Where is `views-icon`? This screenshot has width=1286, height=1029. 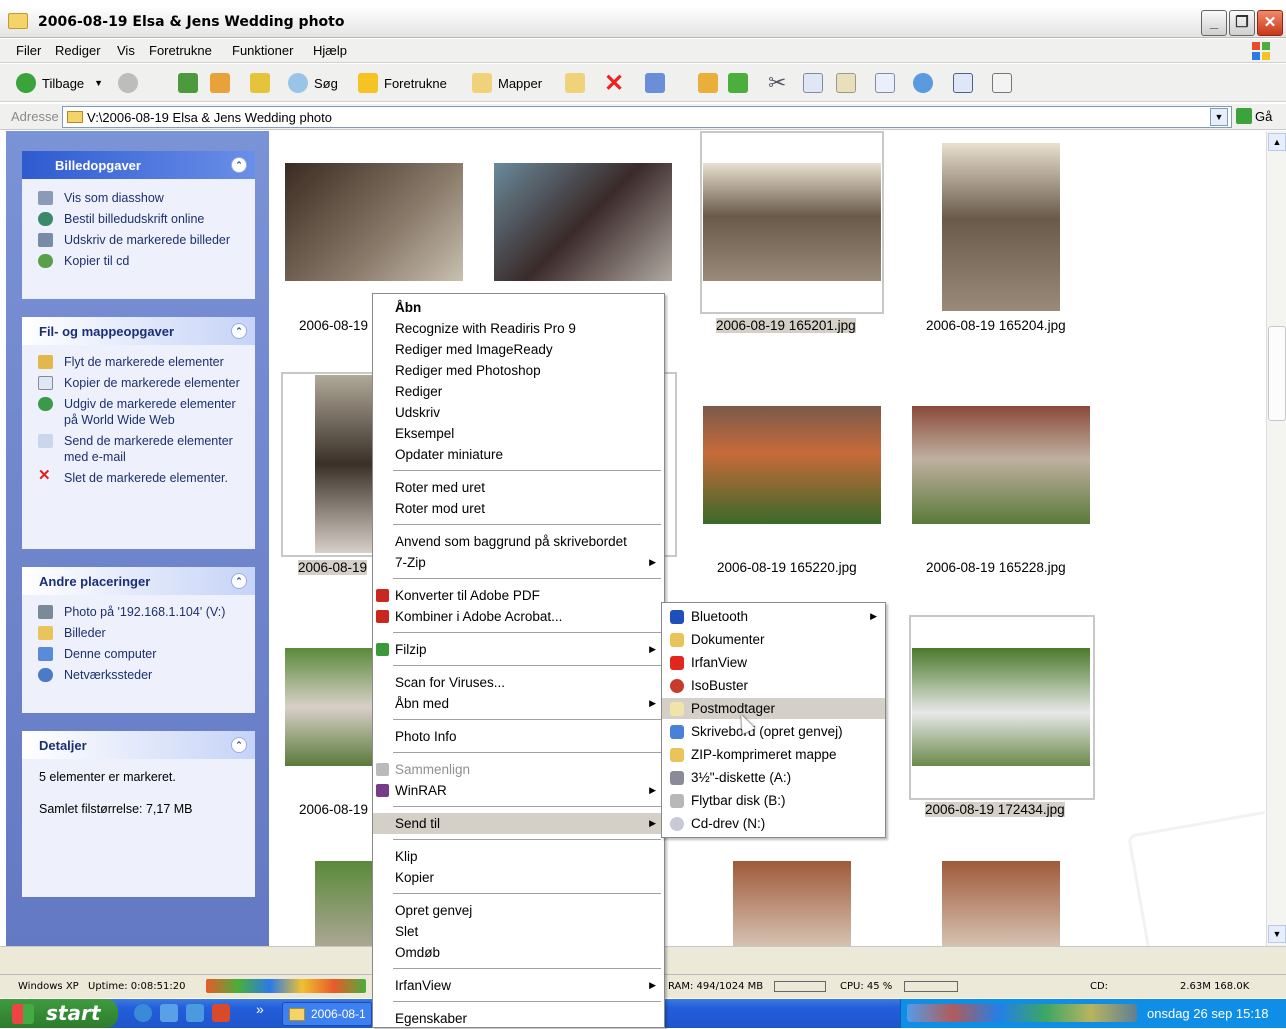 views-icon is located at coordinates (655, 83).